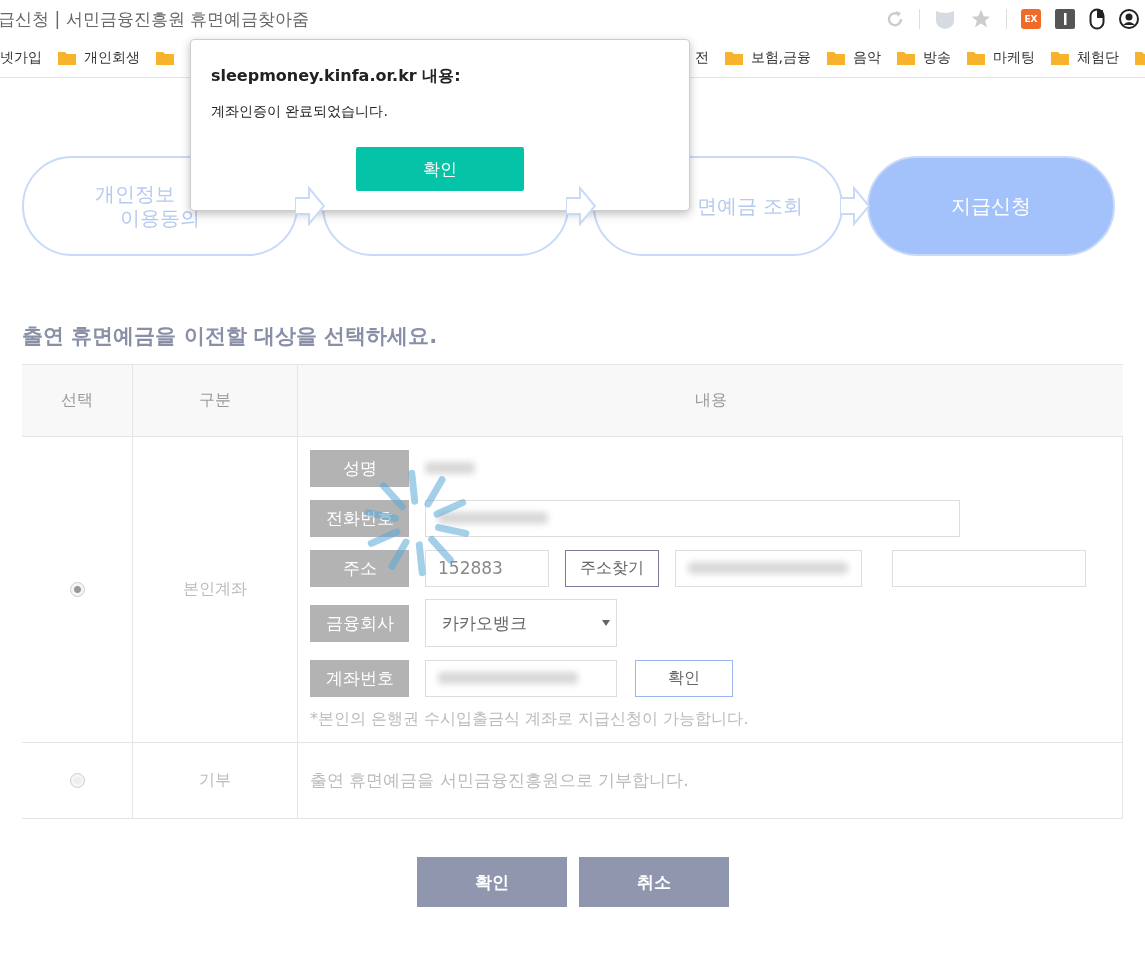 Image resolution: width=1145 pixels, height=967 pixels. What do you see at coordinates (135, 194) in the screenshot?
I see `step-label: 개인정보` at bounding box center [135, 194].